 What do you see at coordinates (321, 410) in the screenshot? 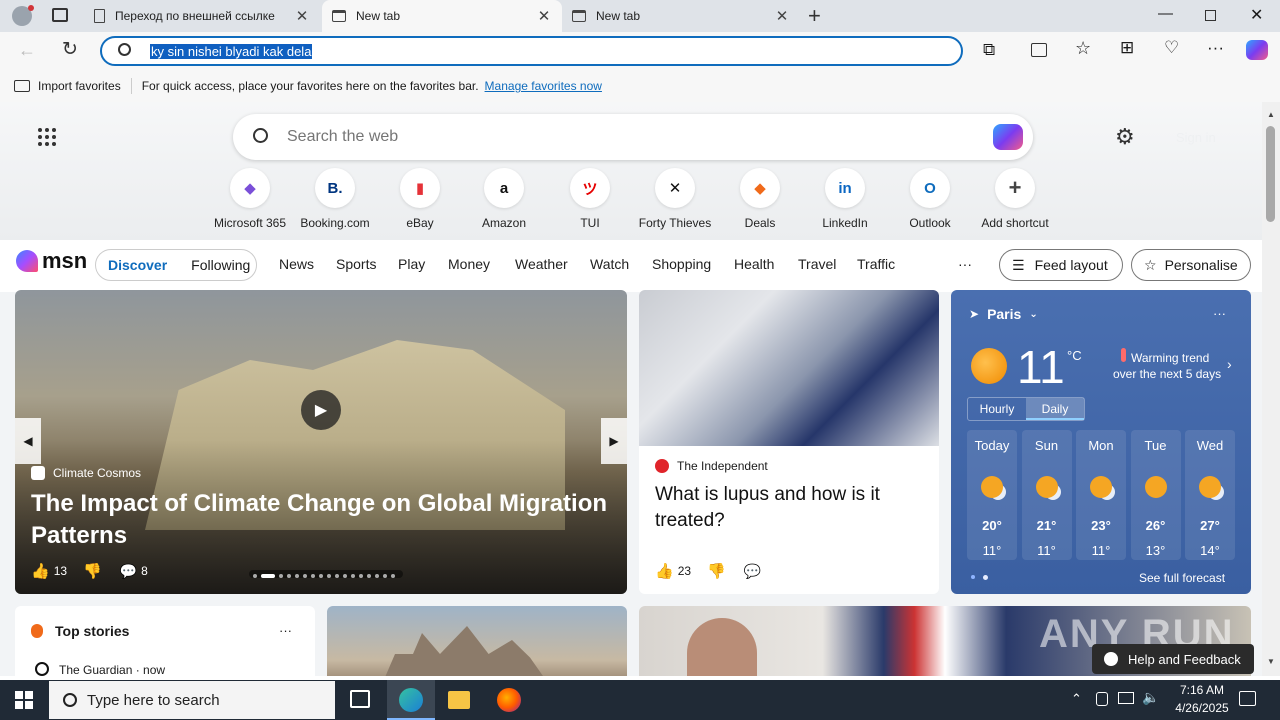
I see `play-icon: ▶` at bounding box center [321, 410].